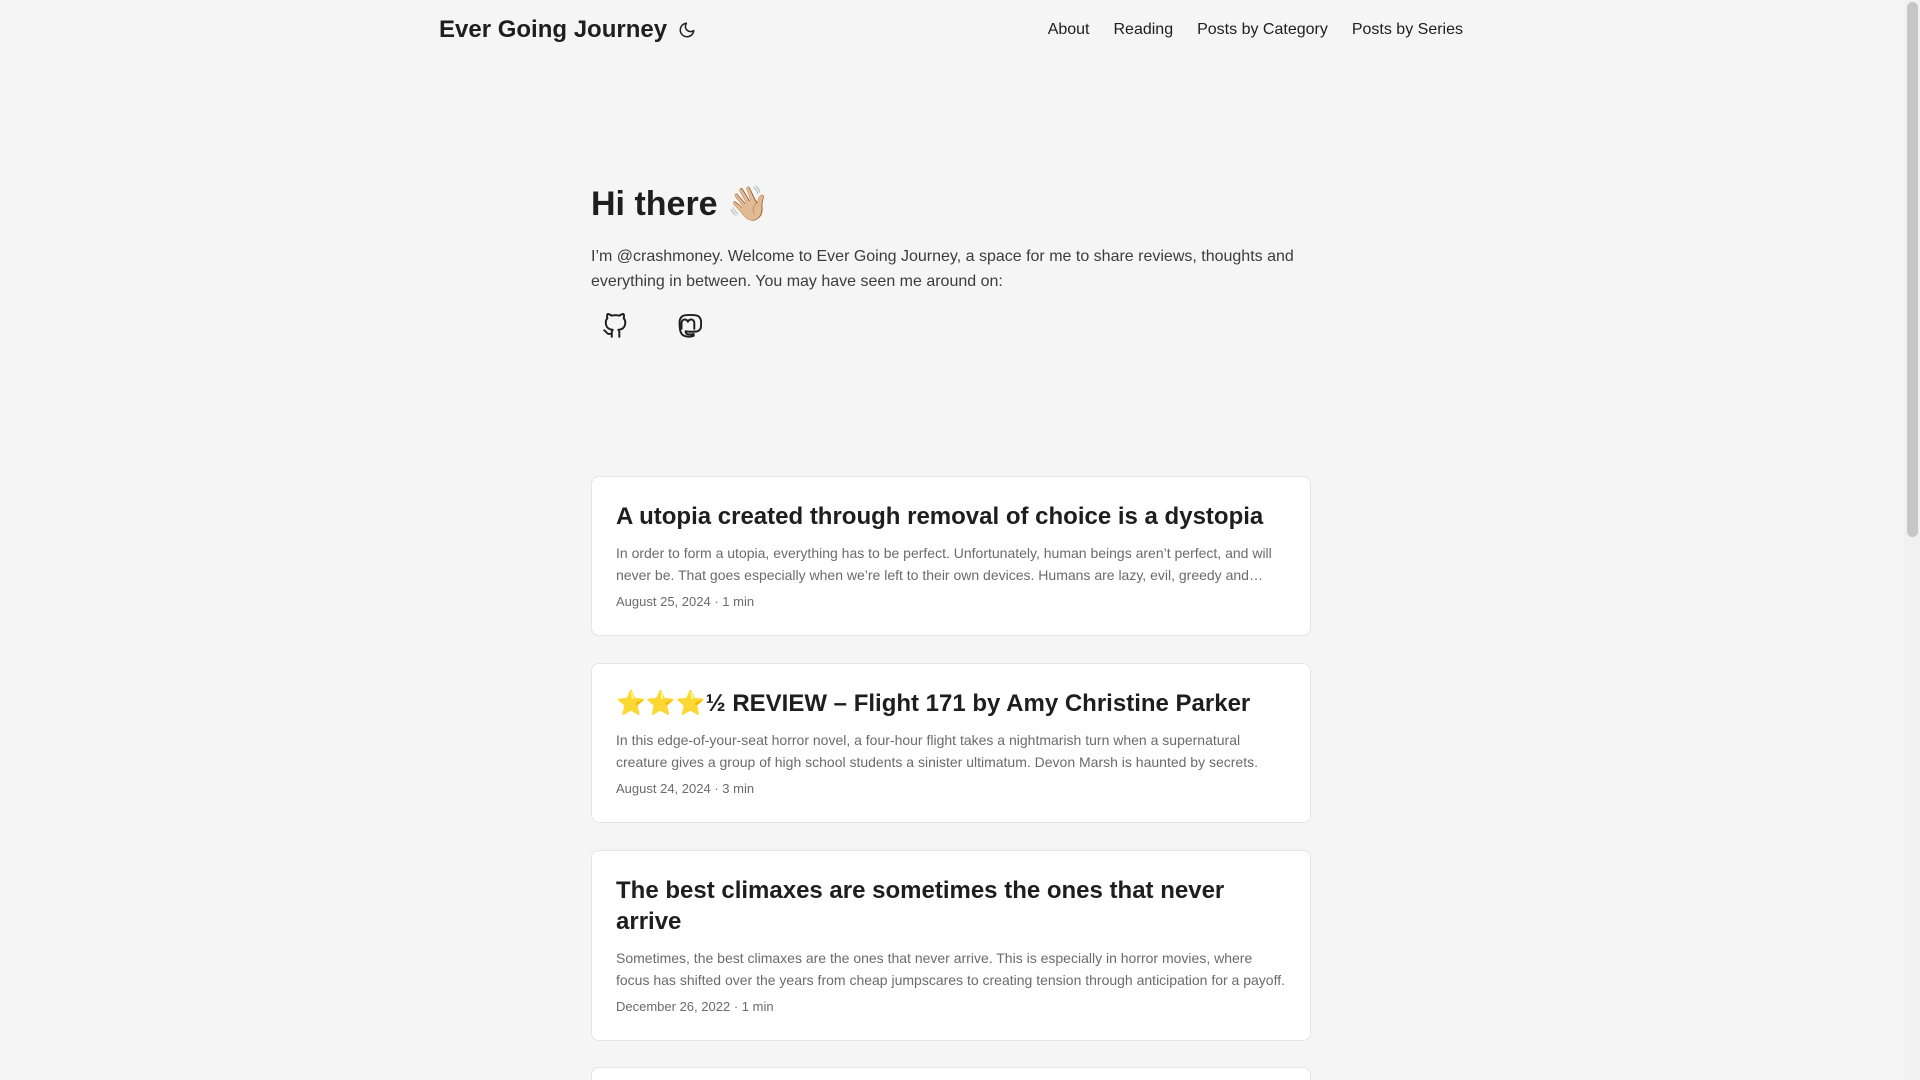  I want to click on nav-posts-by-category: Posts by Category, so click(1262, 29).